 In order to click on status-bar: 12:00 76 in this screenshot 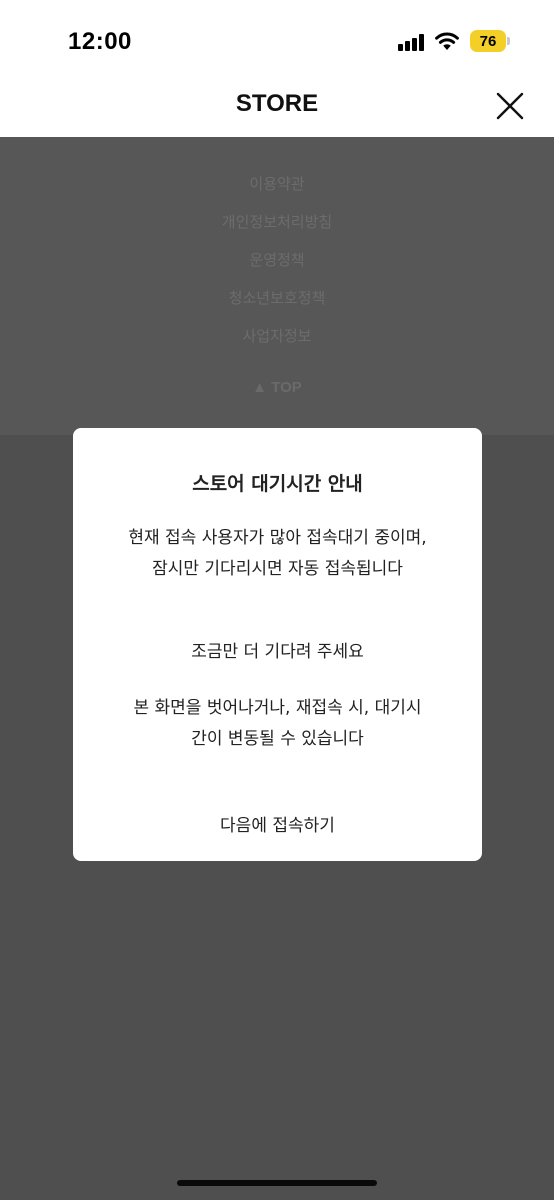, I will do `click(277, 40)`.